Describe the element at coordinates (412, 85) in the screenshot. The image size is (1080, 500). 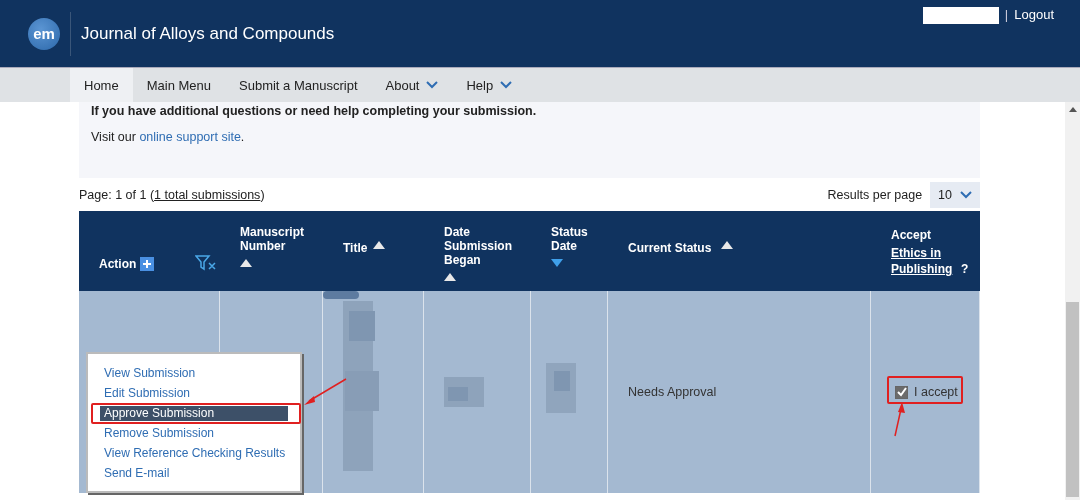
I see `nav-tab: About` at that location.